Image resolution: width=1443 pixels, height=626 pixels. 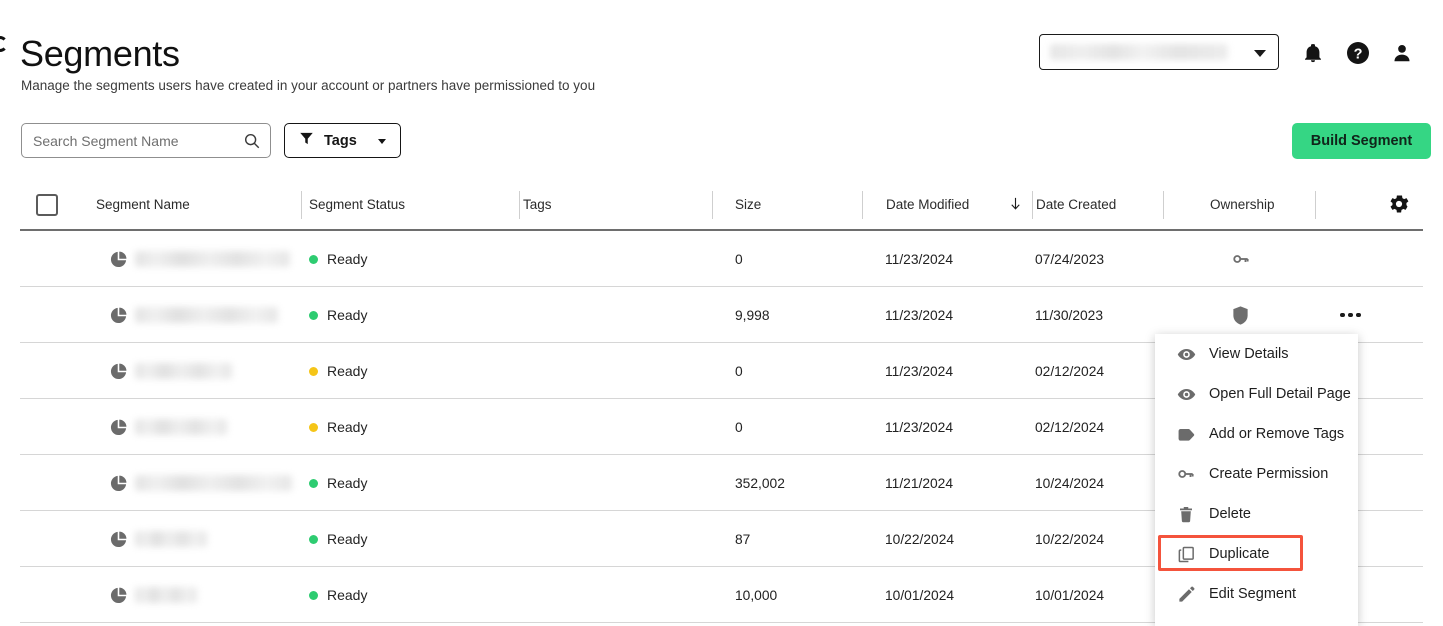 I want to click on column-header-segment-status: Segment Status, so click(x=357, y=204).